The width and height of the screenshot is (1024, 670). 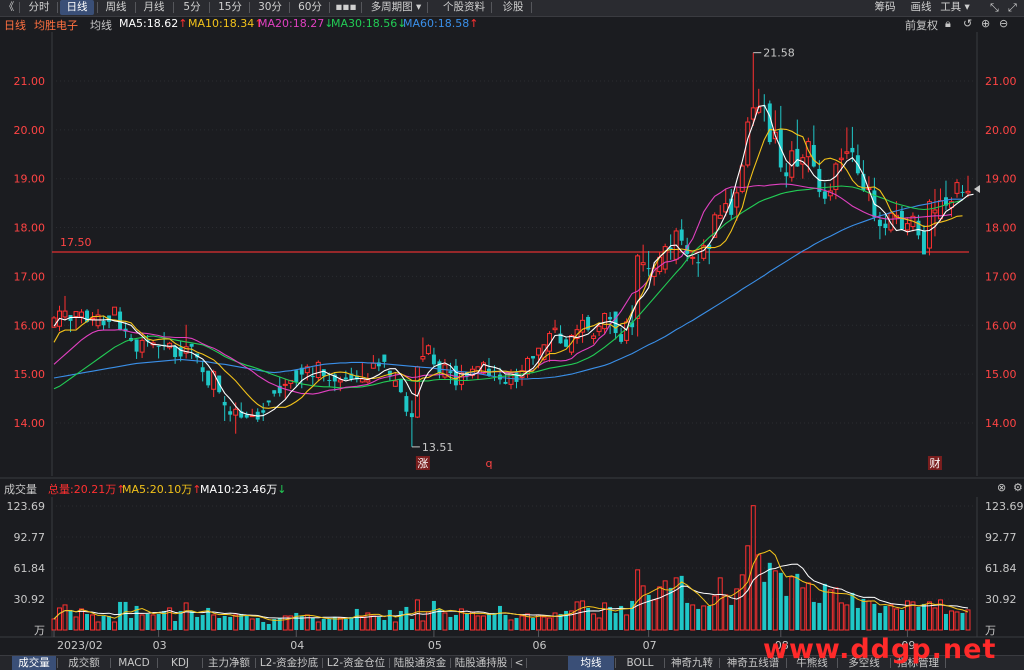 What do you see at coordinates (30, 374) in the screenshot?
I see `price-tick-left: 15.00` at bounding box center [30, 374].